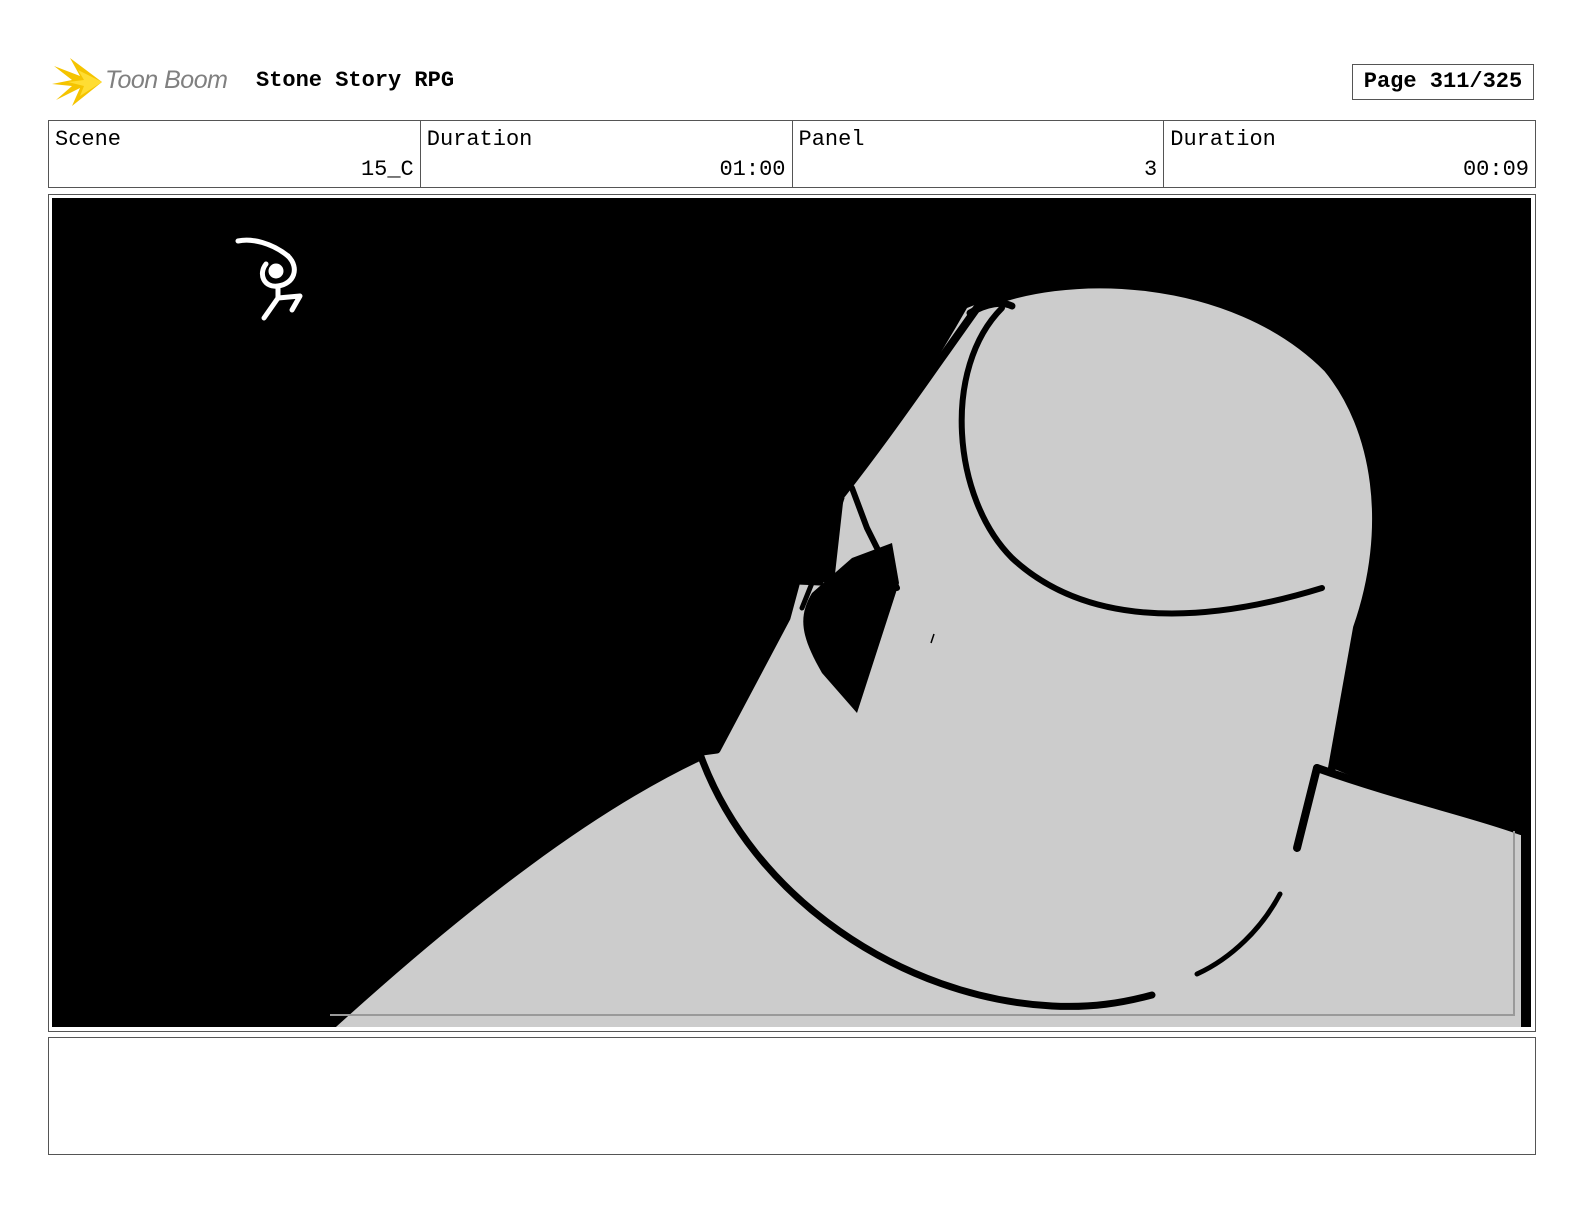  I want to click on scene-duration-label: Duration, so click(479, 139).